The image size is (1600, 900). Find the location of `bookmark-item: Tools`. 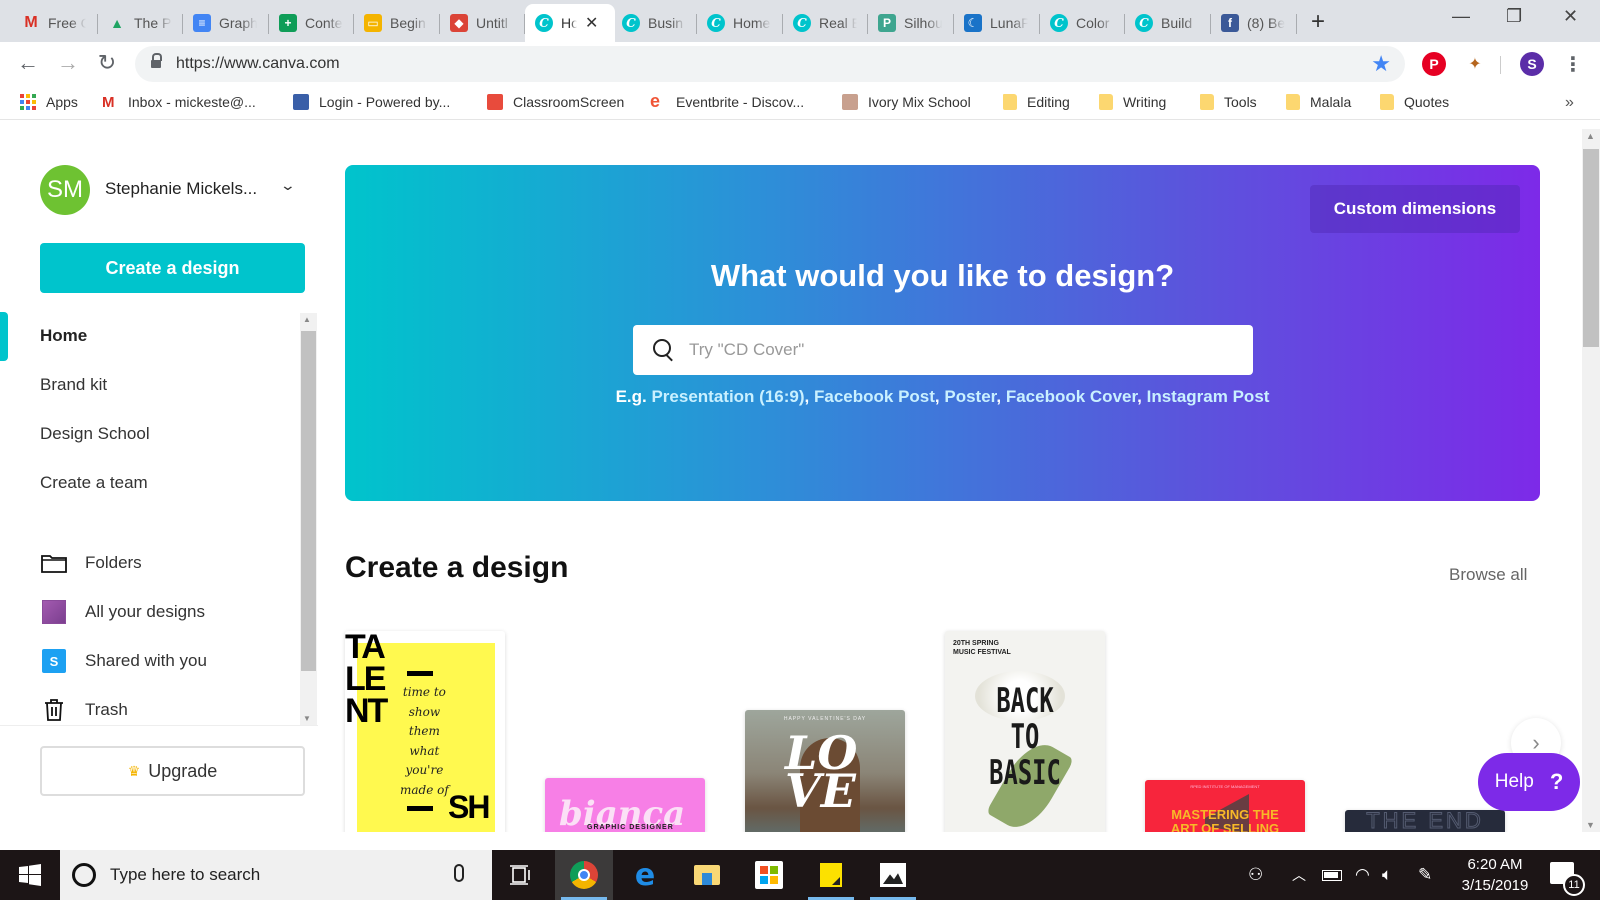

bookmark-item: Tools is located at coordinates (1228, 102).